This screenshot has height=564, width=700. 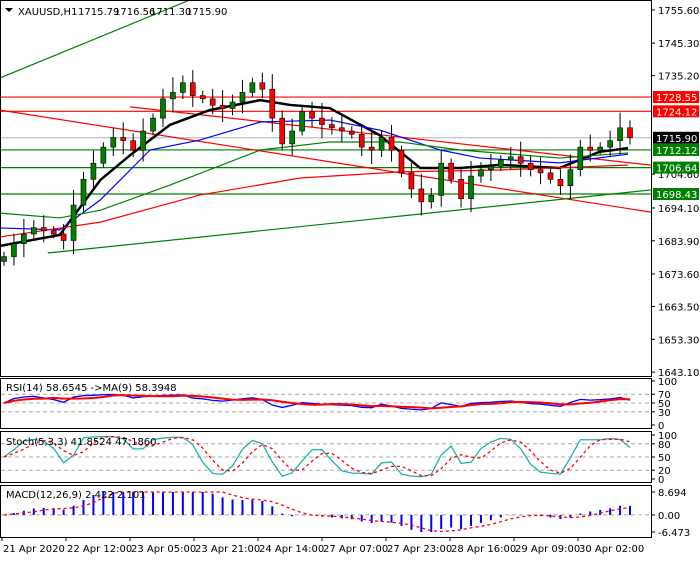 What do you see at coordinates (661, 480) in the screenshot?
I see `stoch-tick-label: 0` at bounding box center [661, 480].